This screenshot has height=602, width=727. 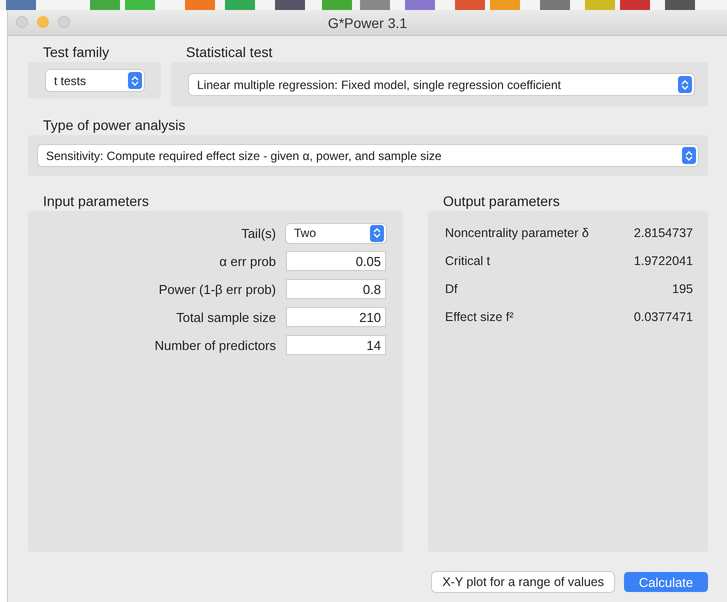 I want to click on window-title: G*Power 3.1, so click(x=368, y=22).